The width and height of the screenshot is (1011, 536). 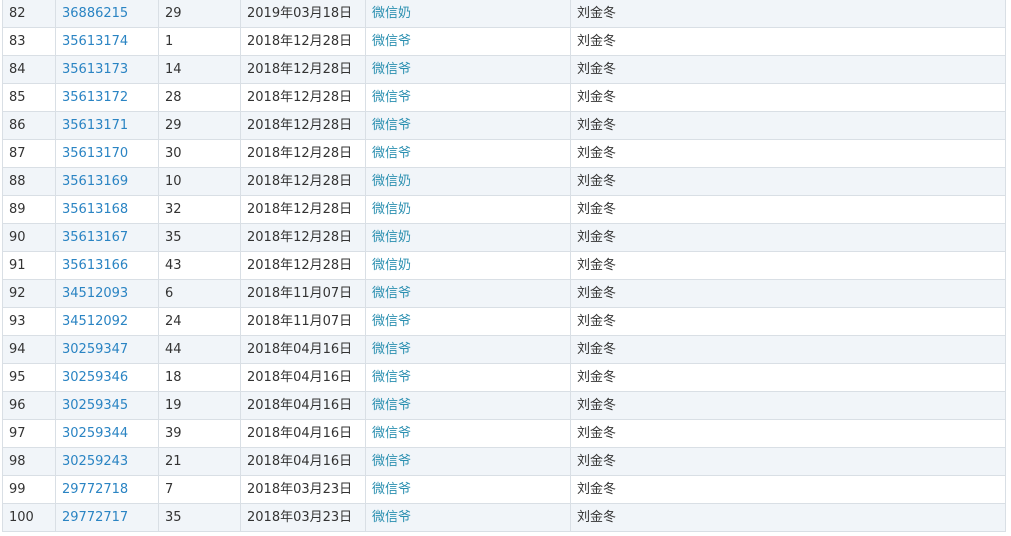 What do you see at coordinates (199, 405) in the screenshot?
I see `count-cell: 19` at bounding box center [199, 405].